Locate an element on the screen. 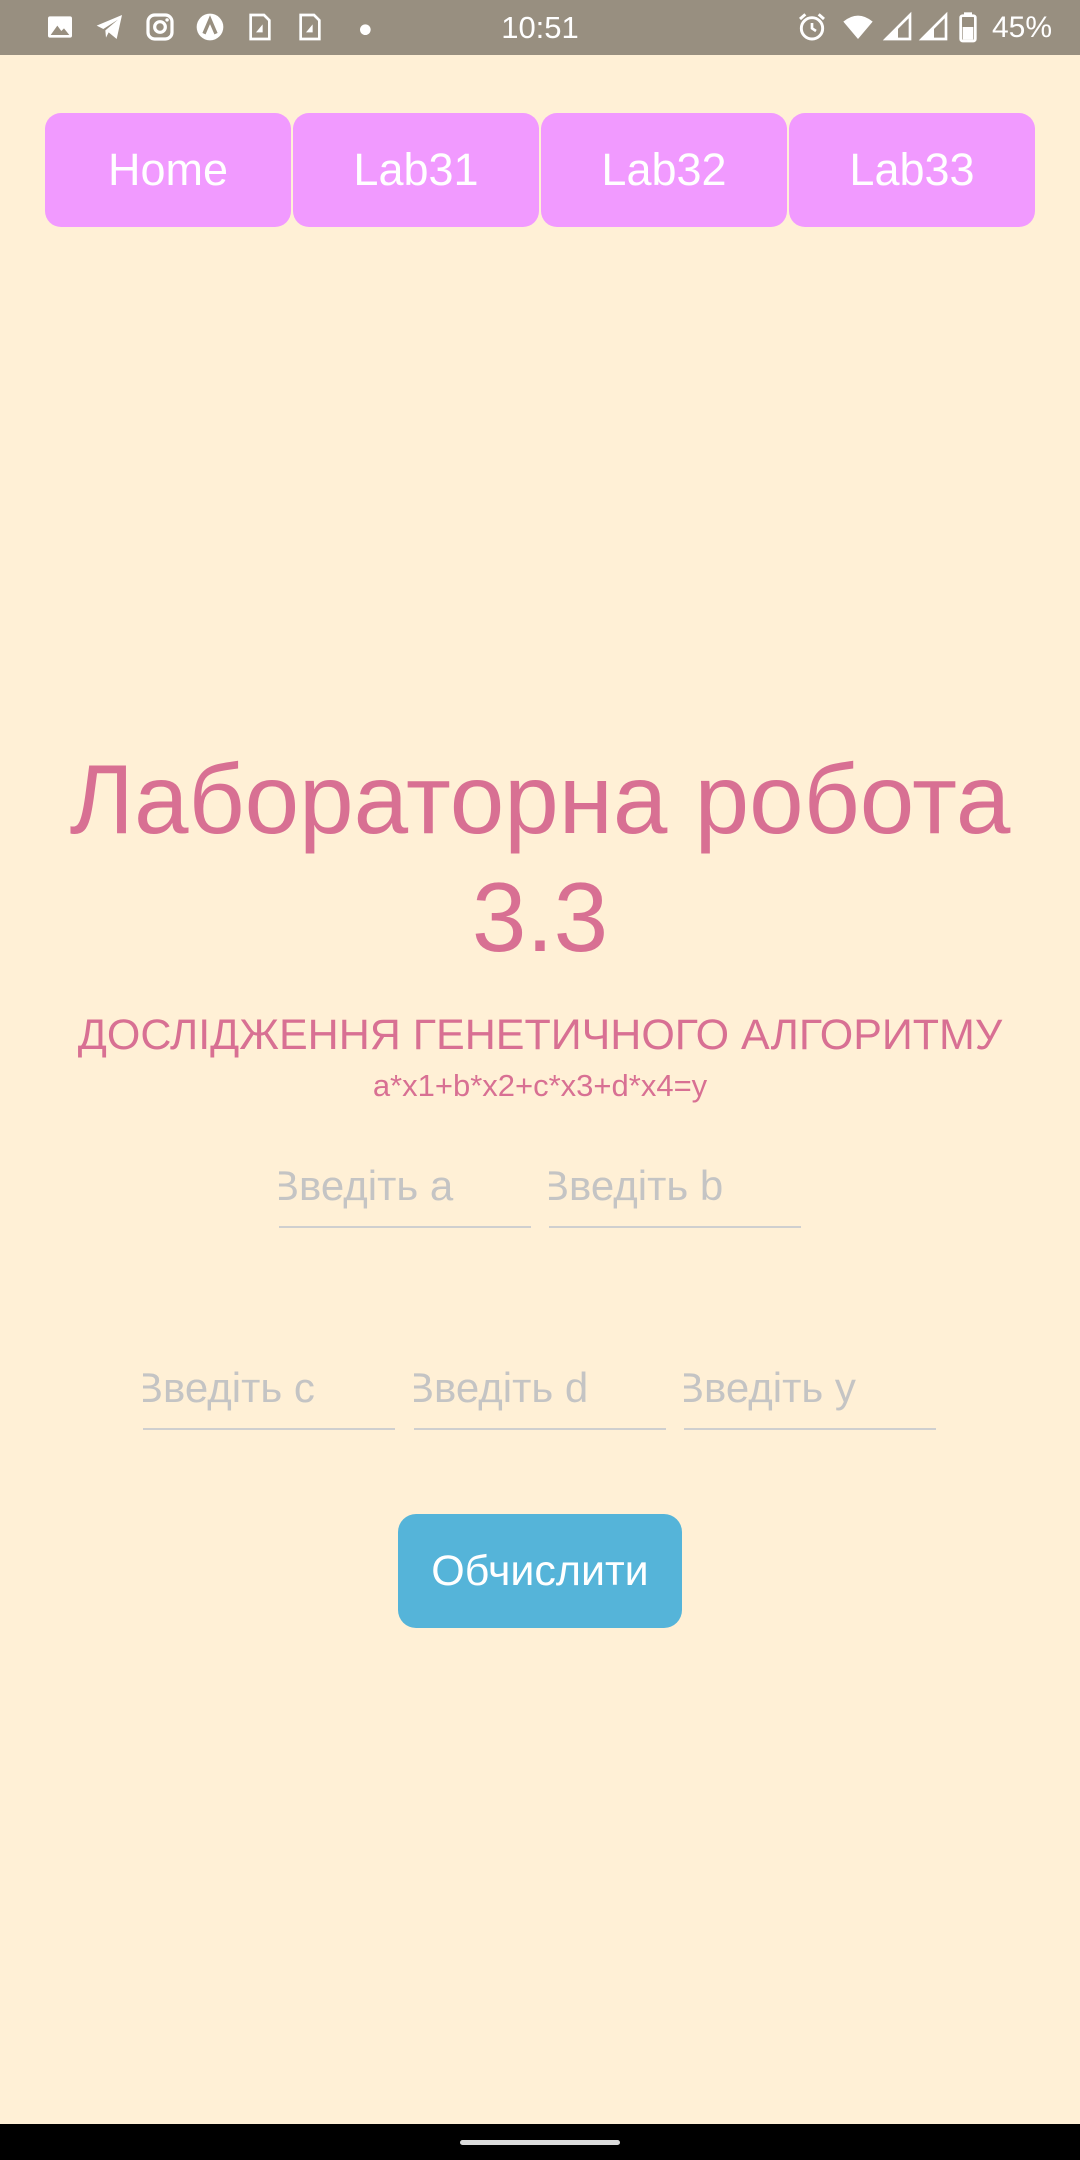  battery-icon is located at coordinates (968, 27).